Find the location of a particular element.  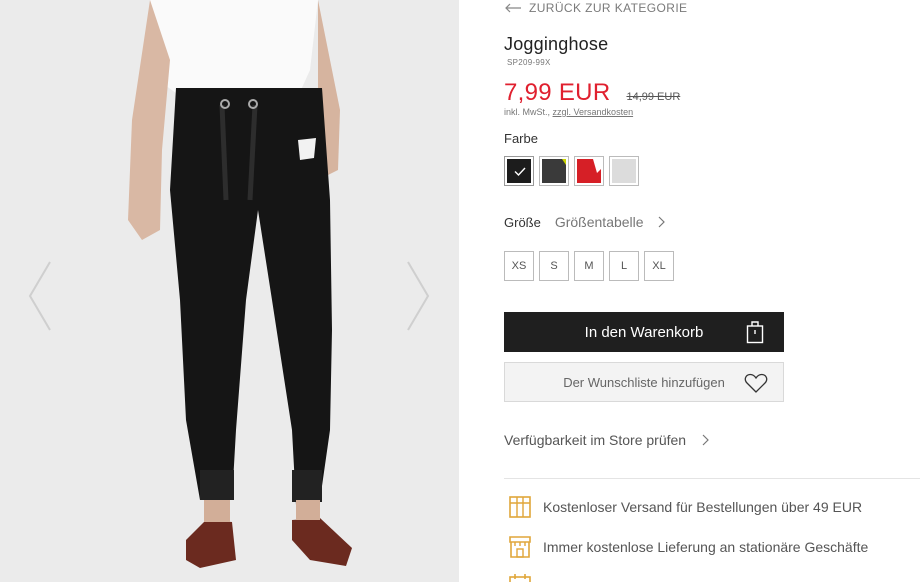

size-option-xs: XS is located at coordinates (519, 266).